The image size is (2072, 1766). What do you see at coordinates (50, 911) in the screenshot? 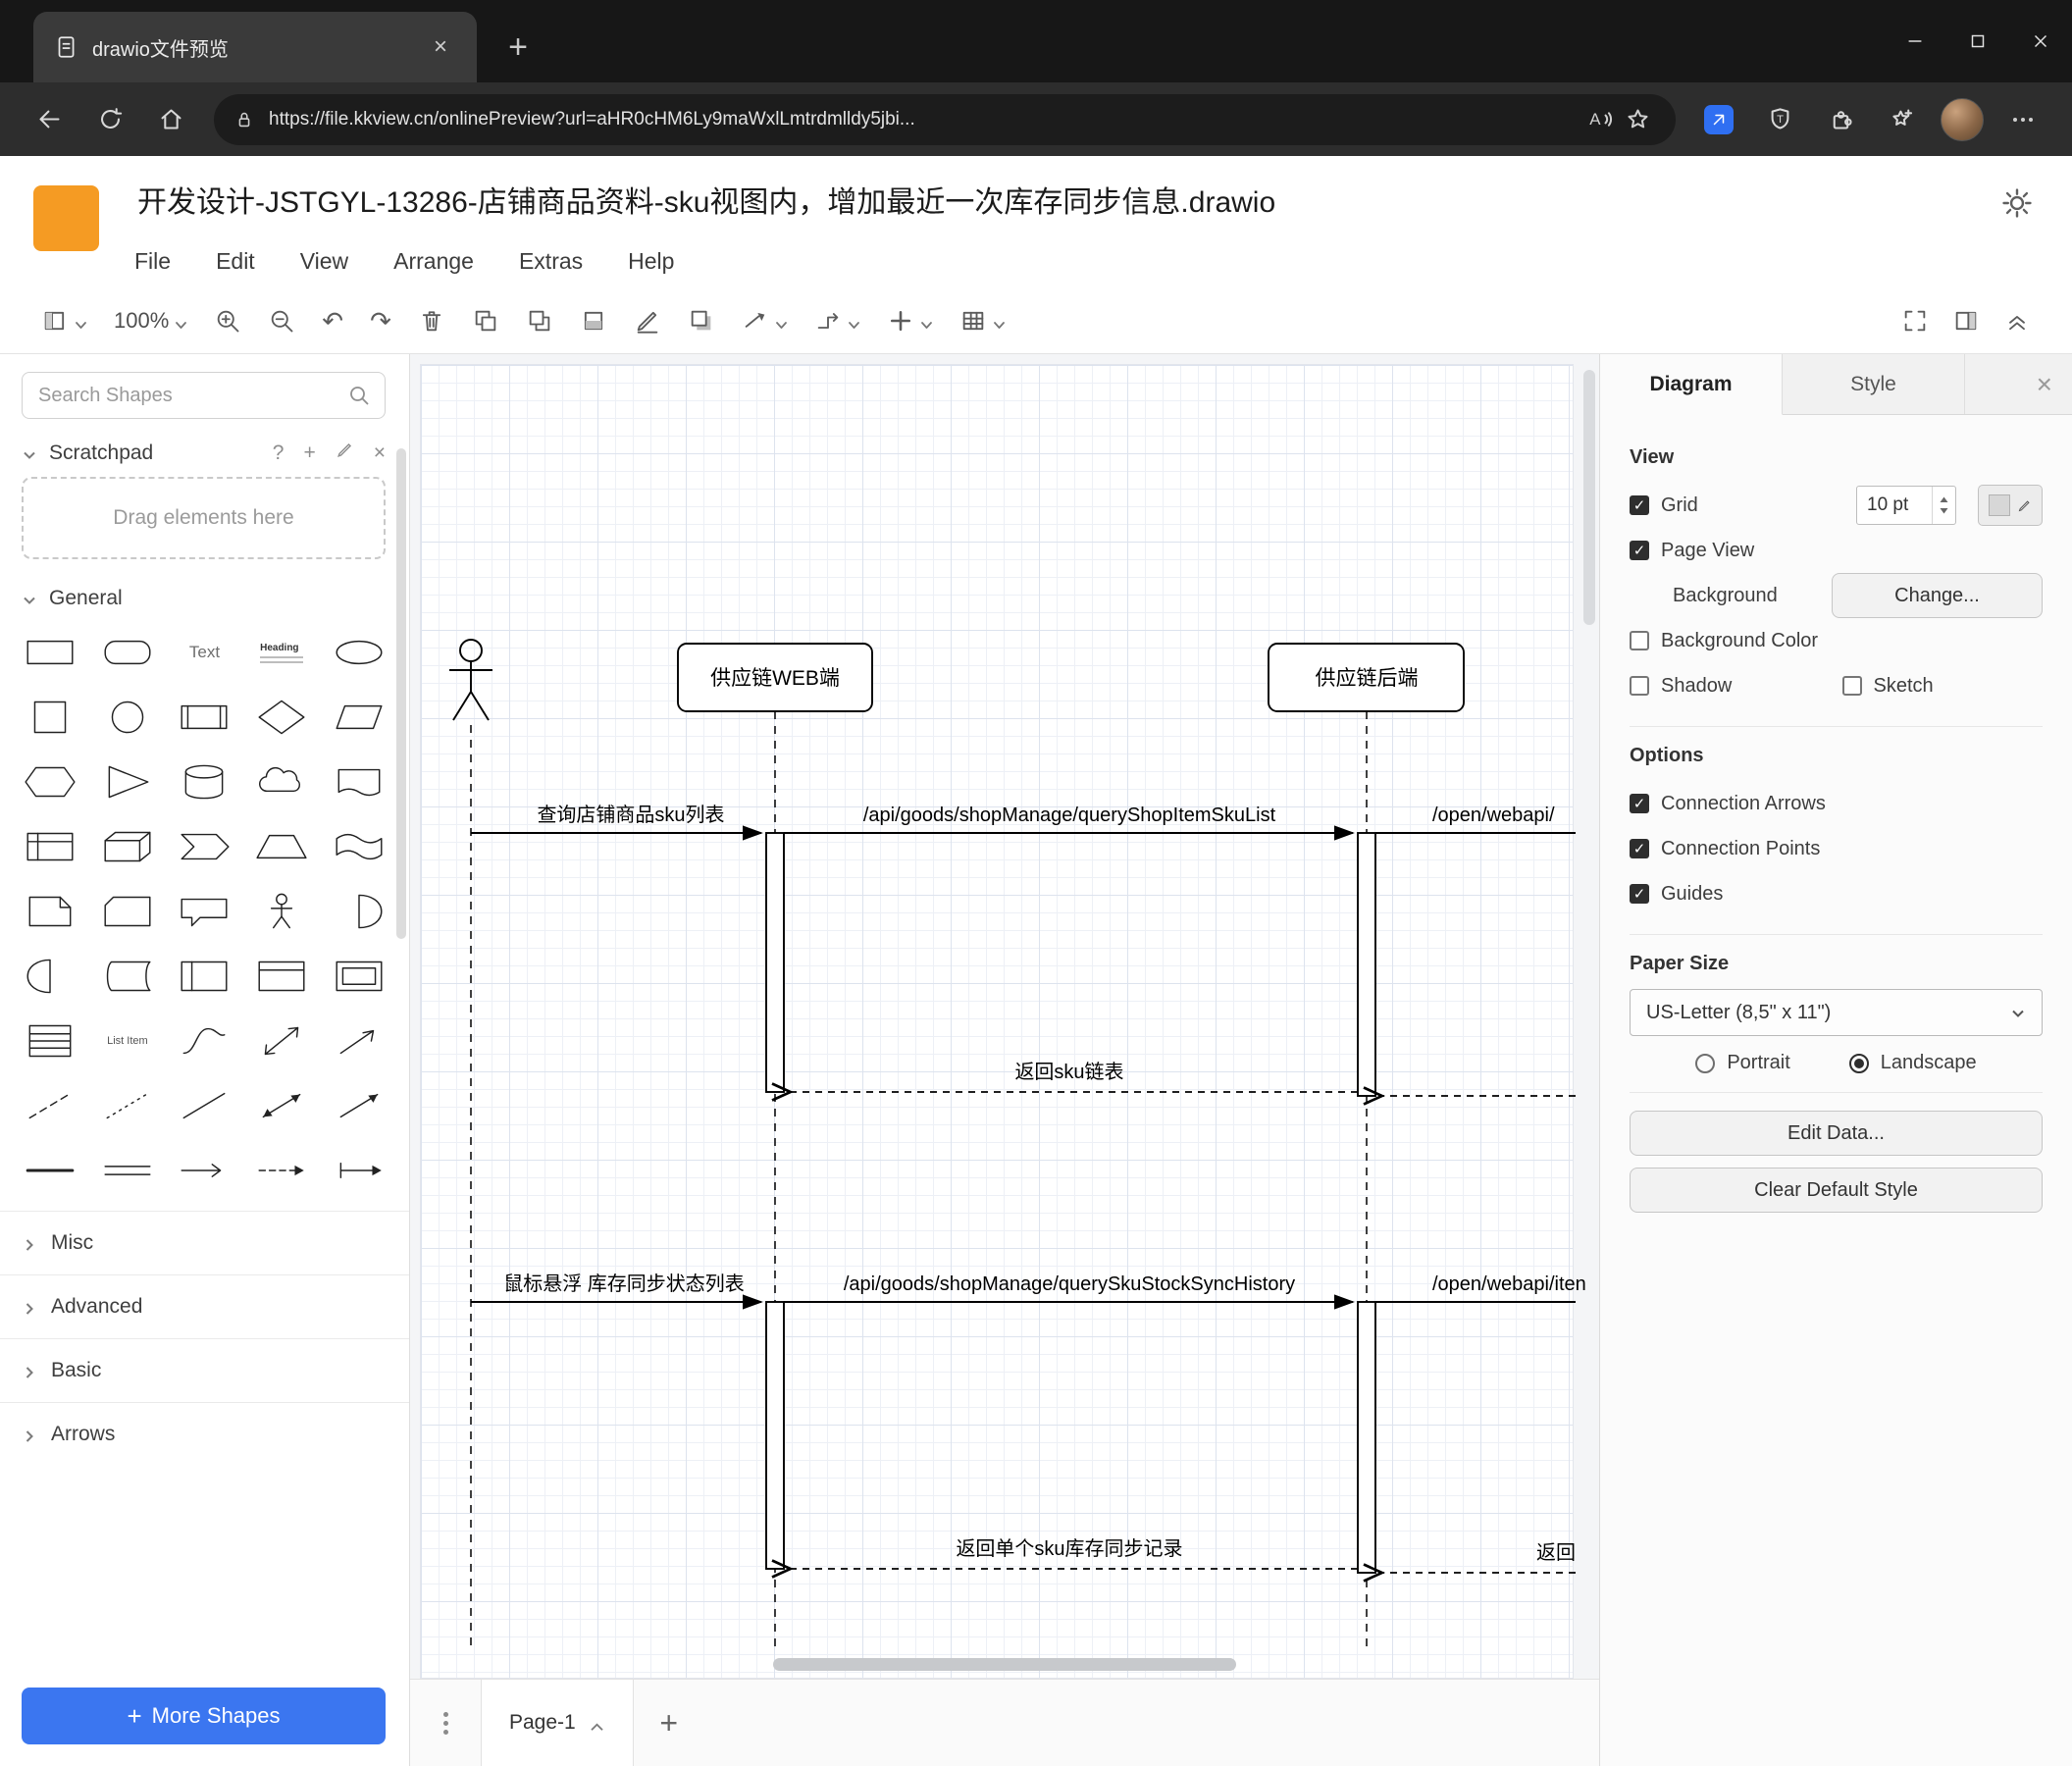
I see `shape-note` at bounding box center [50, 911].